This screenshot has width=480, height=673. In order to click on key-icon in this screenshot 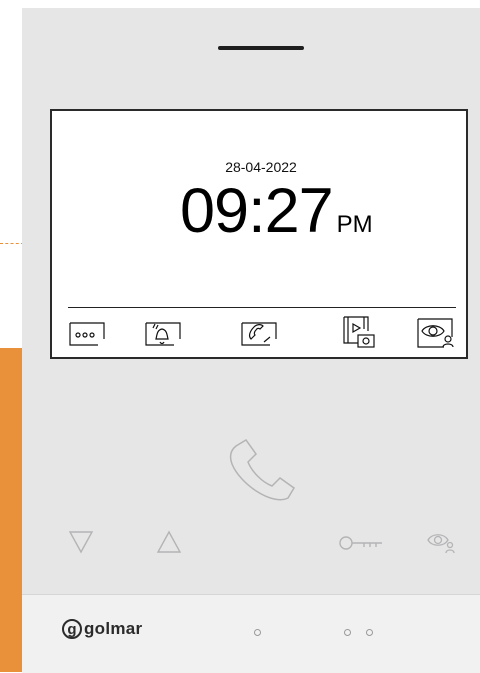, I will do `click(361, 543)`.